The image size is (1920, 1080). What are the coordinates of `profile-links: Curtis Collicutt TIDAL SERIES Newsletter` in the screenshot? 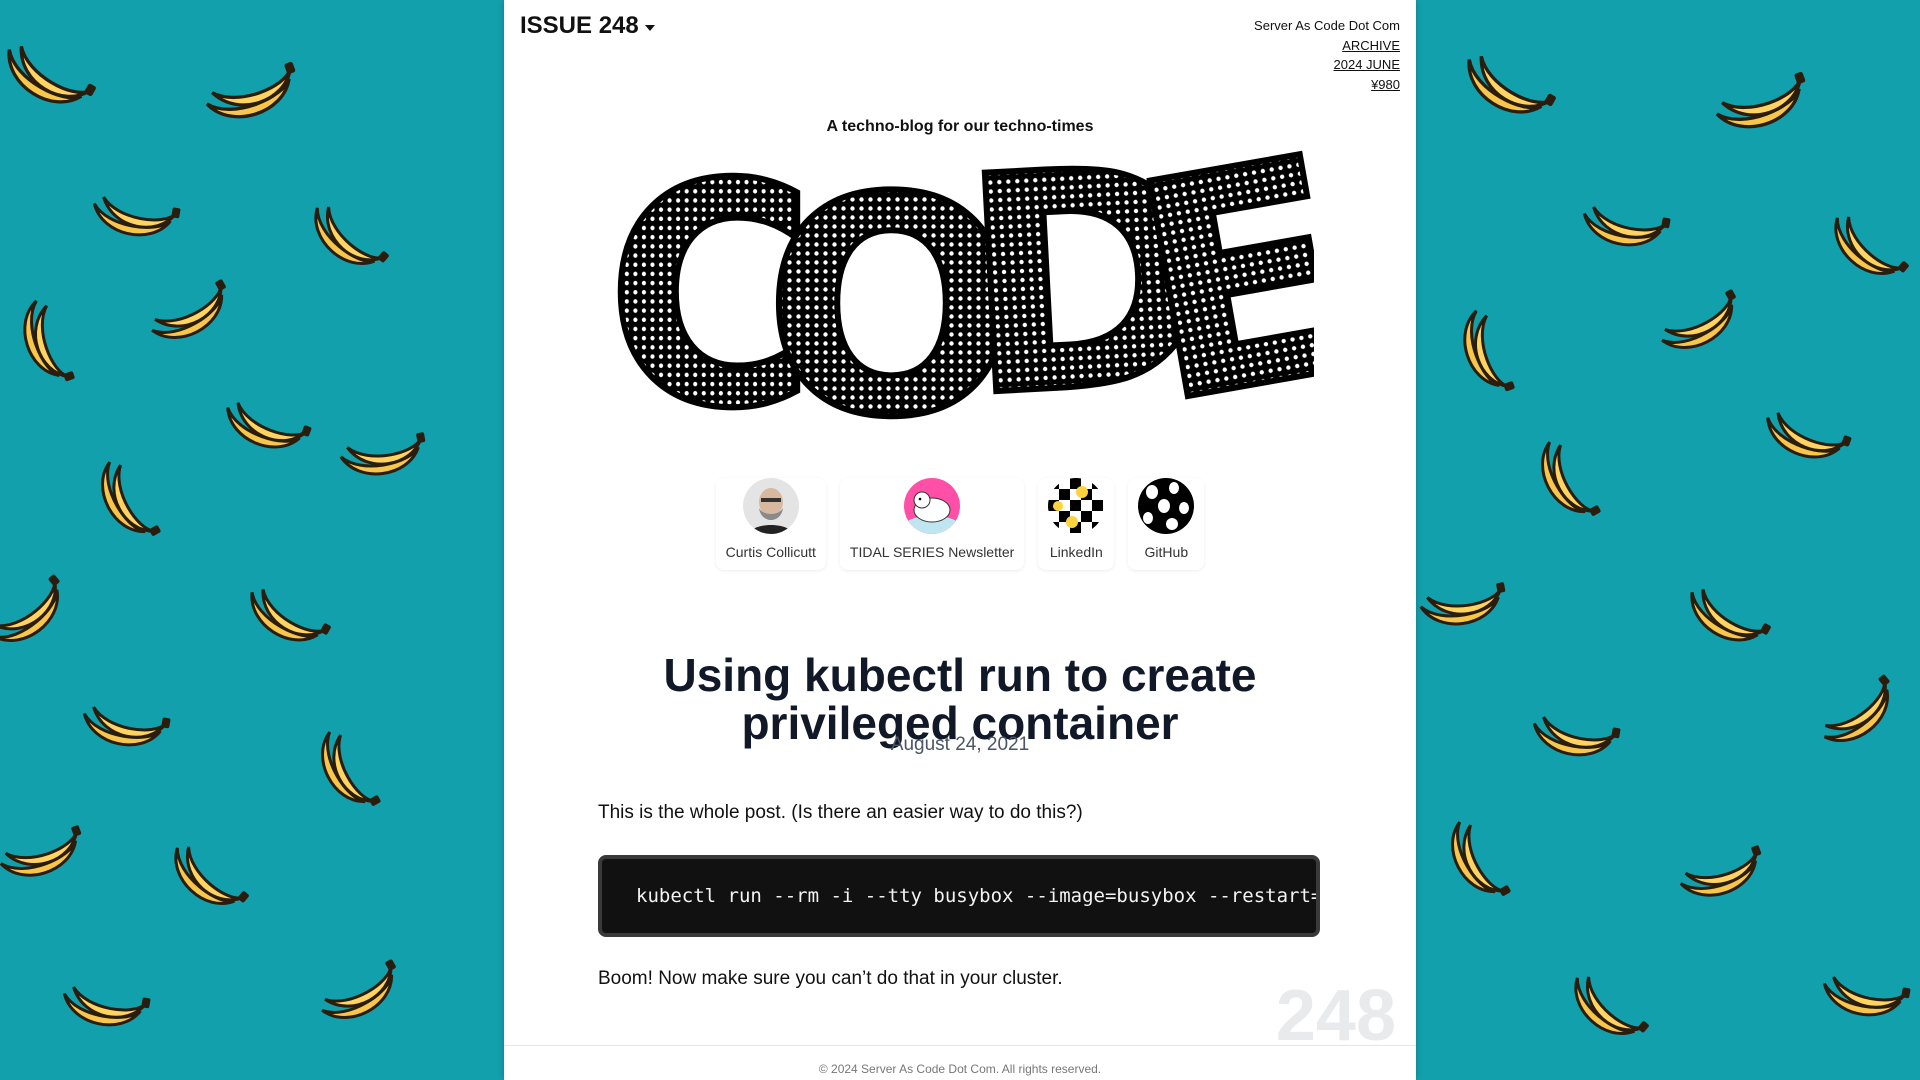 It's located at (960, 524).